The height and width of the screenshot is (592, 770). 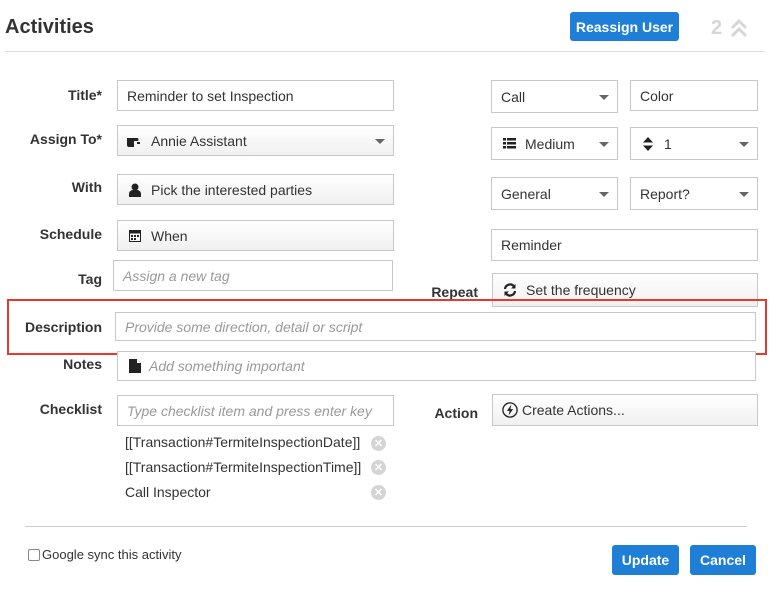 I want to click on lightning-icon, so click(x=510, y=410).